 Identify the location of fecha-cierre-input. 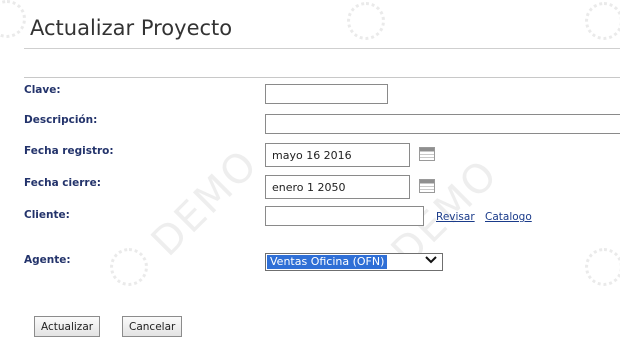
(337, 187).